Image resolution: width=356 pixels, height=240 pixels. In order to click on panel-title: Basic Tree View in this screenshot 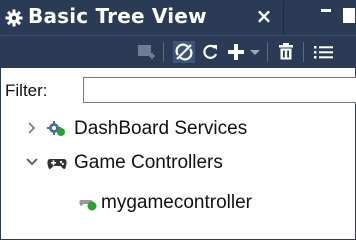, I will do `click(117, 16)`.